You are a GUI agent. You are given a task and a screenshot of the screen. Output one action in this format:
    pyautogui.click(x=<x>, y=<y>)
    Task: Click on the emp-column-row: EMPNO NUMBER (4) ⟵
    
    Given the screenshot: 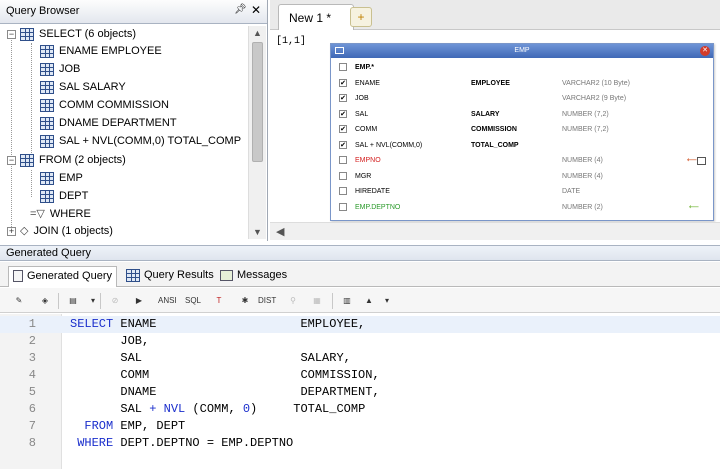 What is the action you would take?
    pyautogui.click(x=522, y=161)
    